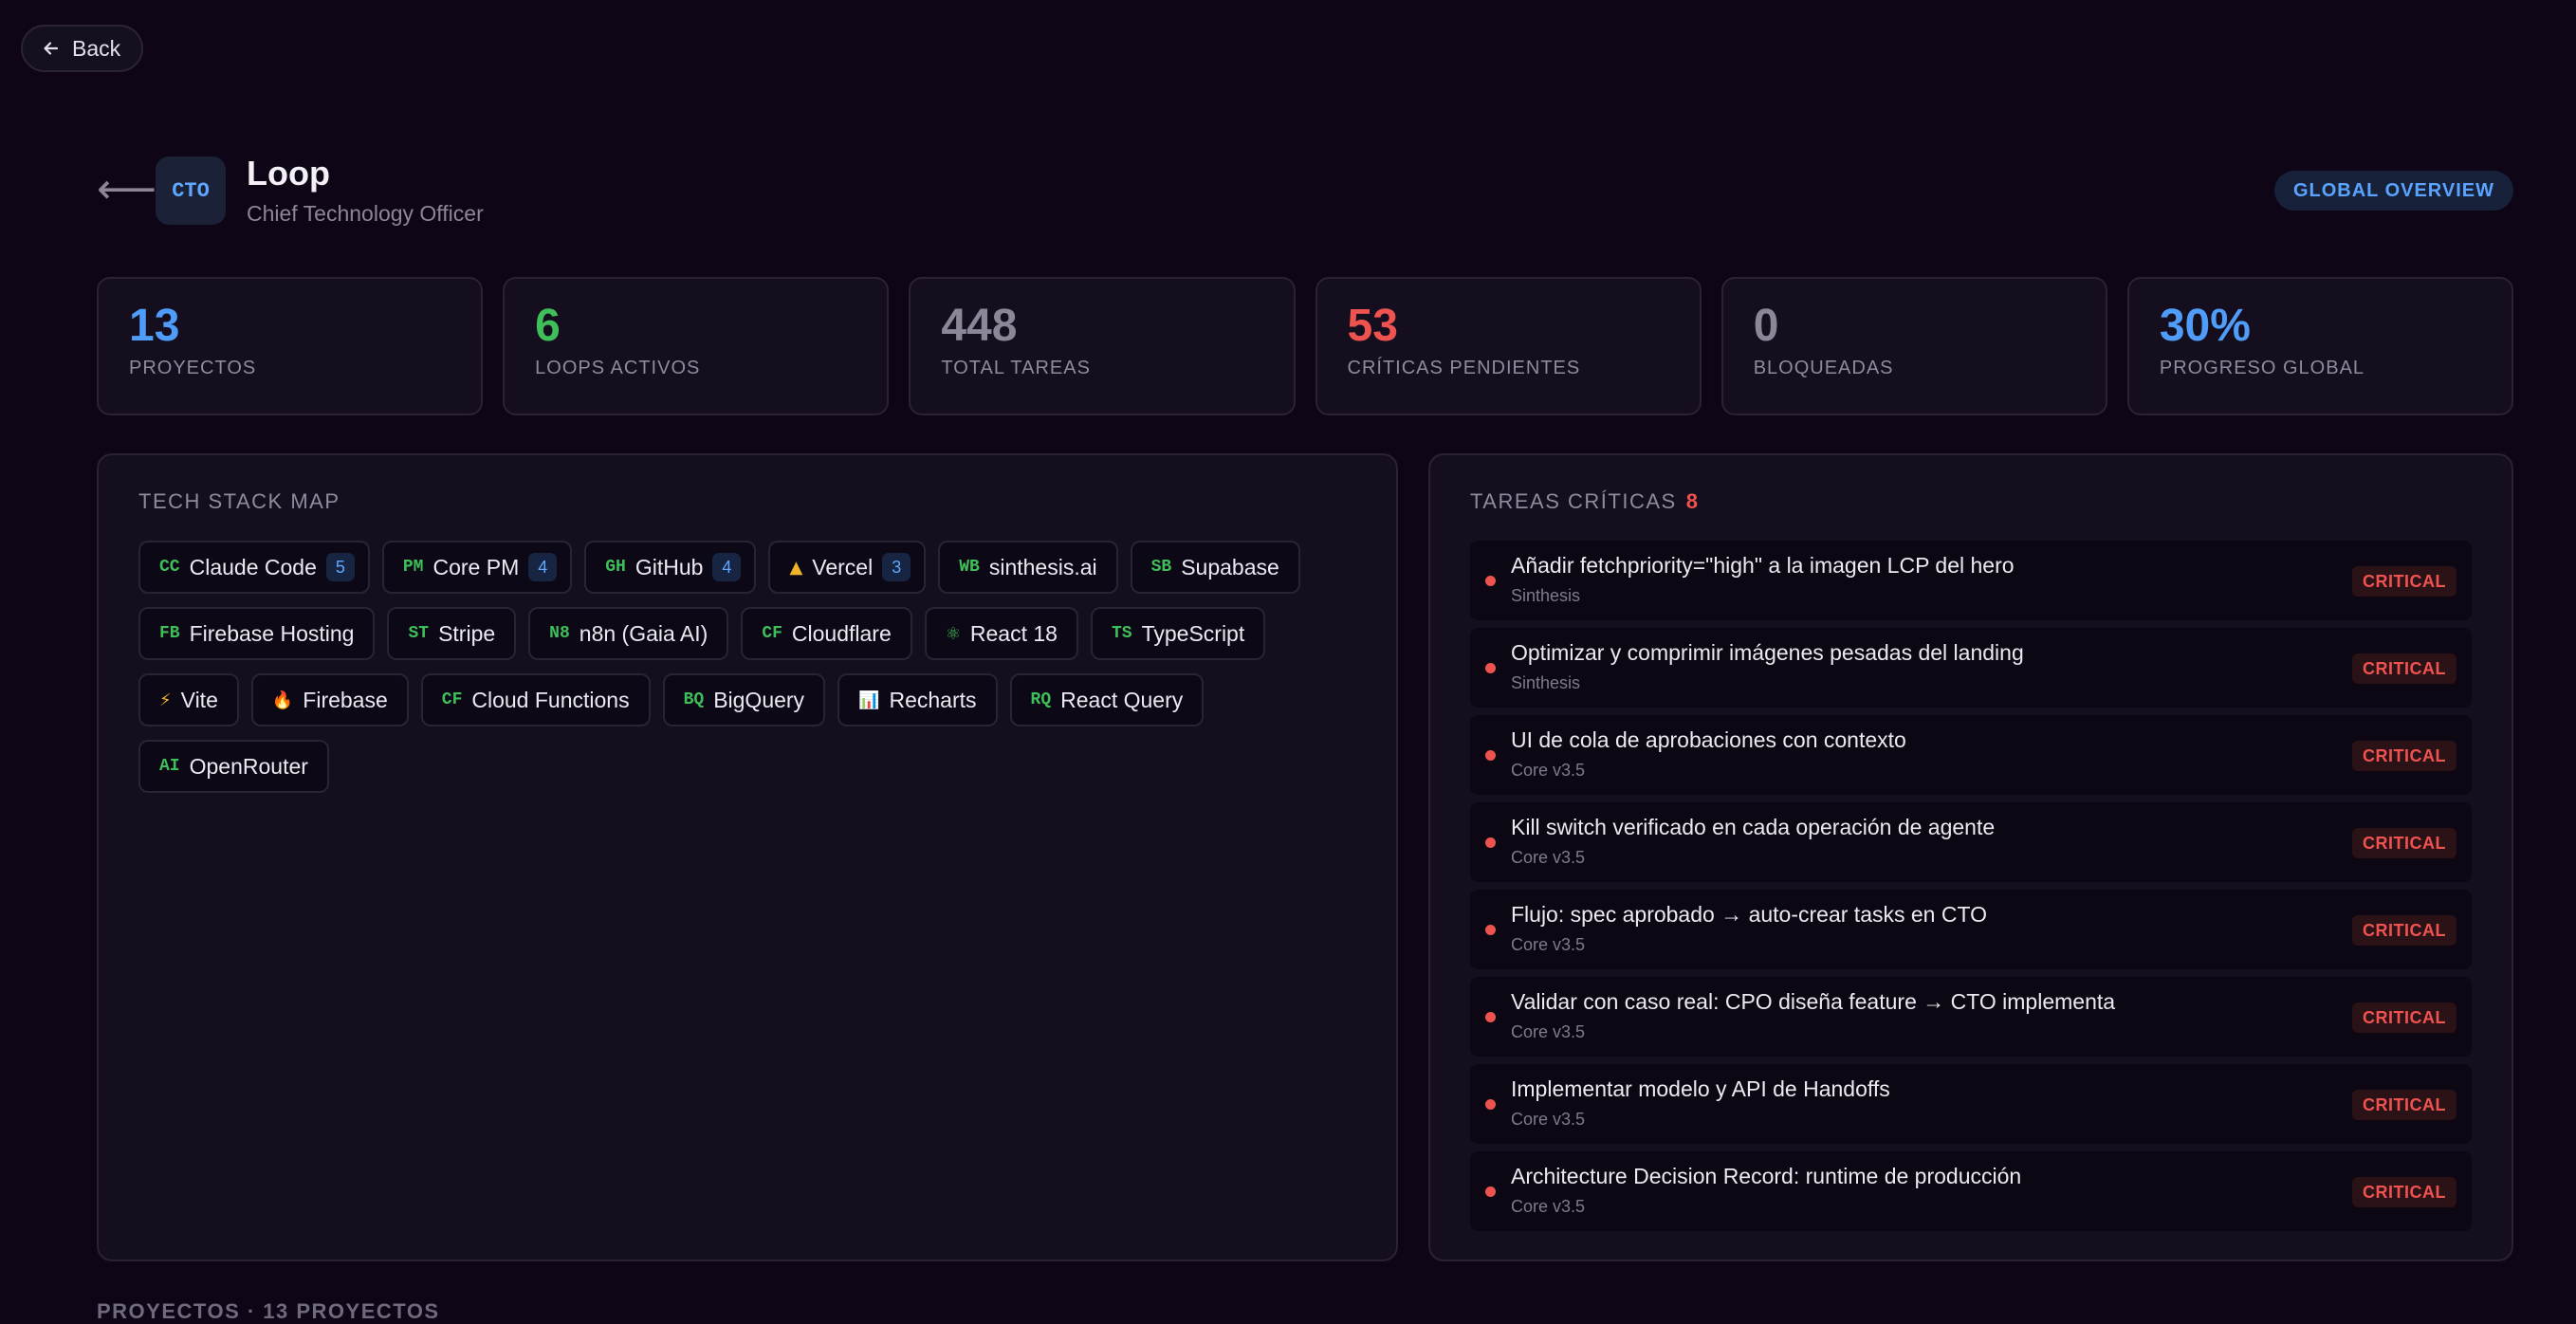  I want to click on tech-chip-icon: GH, so click(615, 567).